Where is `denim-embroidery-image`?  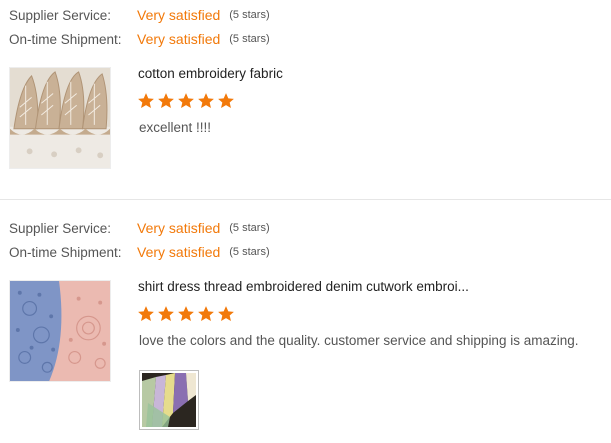
denim-embroidery-image is located at coordinates (60, 331).